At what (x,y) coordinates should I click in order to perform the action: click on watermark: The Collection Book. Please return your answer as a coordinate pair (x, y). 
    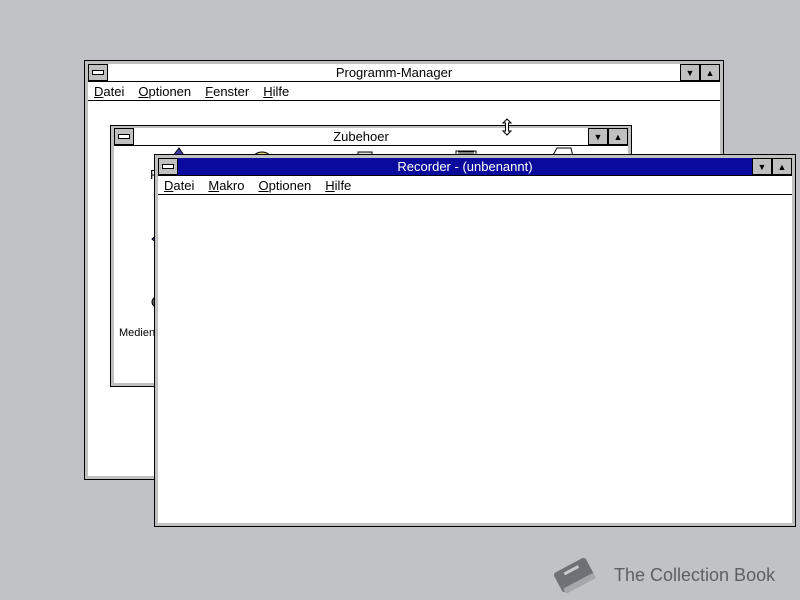
    Looking at the image, I should click on (661, 575).